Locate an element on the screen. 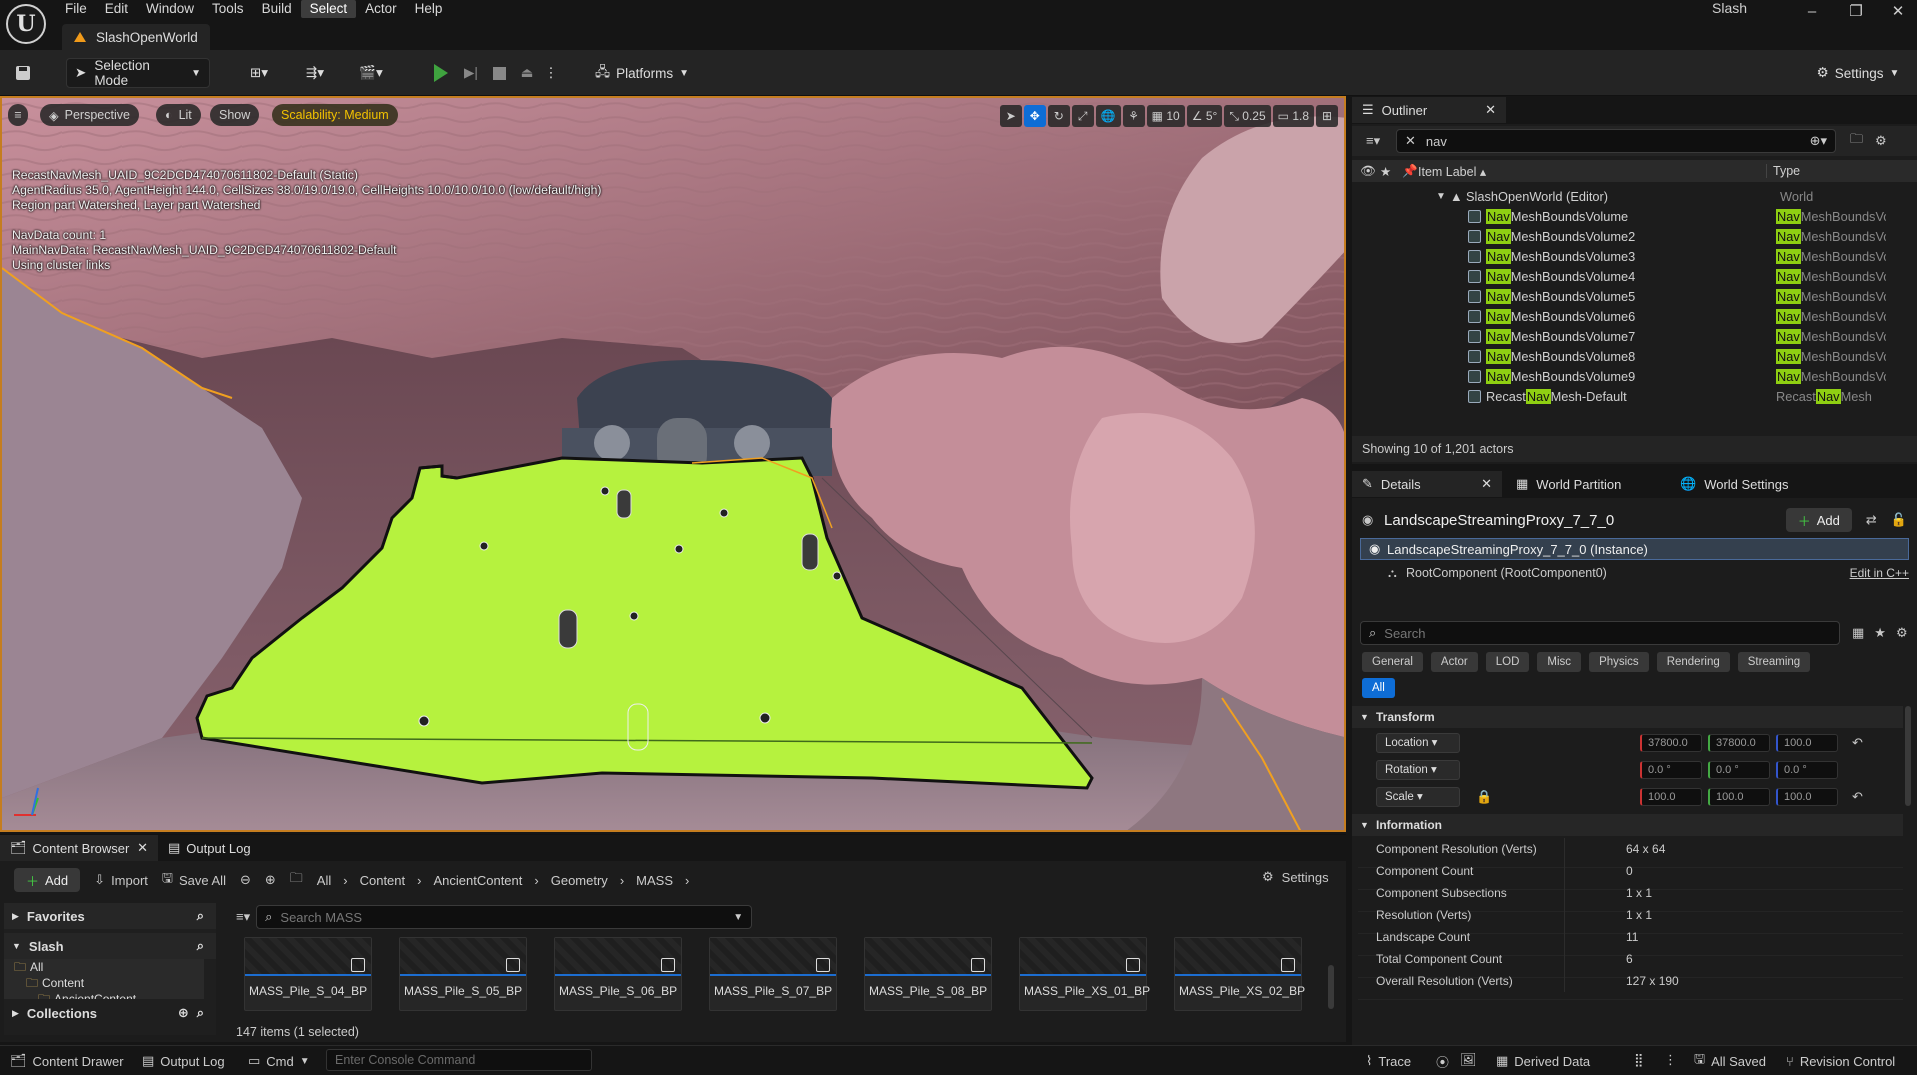 The width and height of the screenshot is (1917, 1075). lock-icon: 🔓 is located at coordinates (1899, 520).